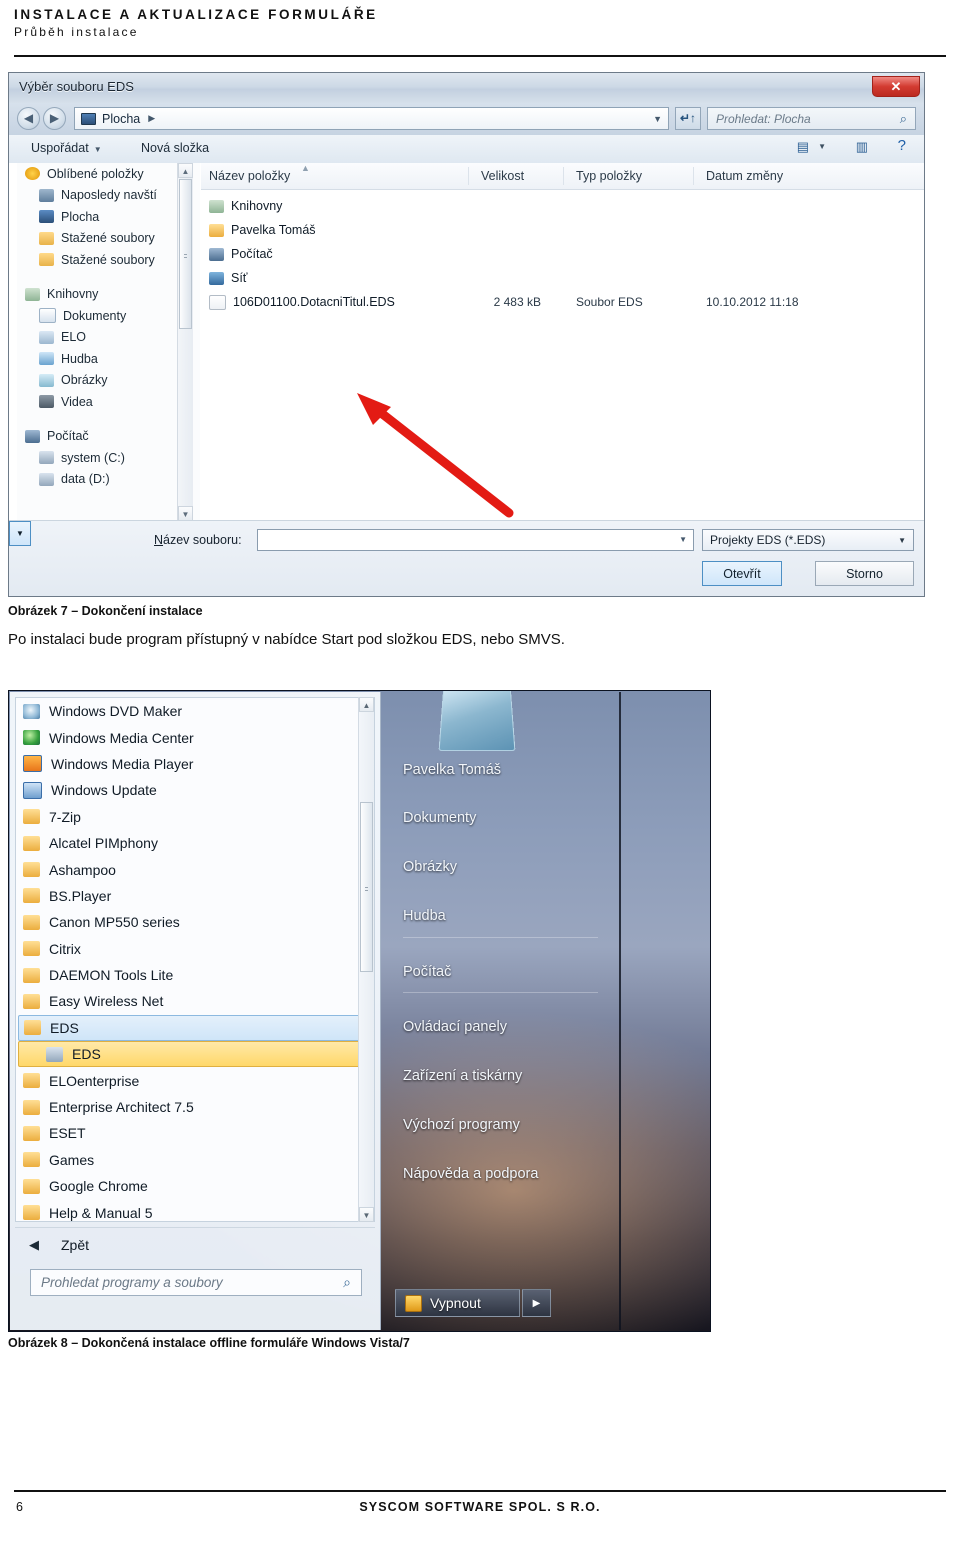  What do you see at coordinates (195, 896) in the screenshot?
I see `start-menu-item-bs-player: BS.Player` at bounding box center [195, 896].